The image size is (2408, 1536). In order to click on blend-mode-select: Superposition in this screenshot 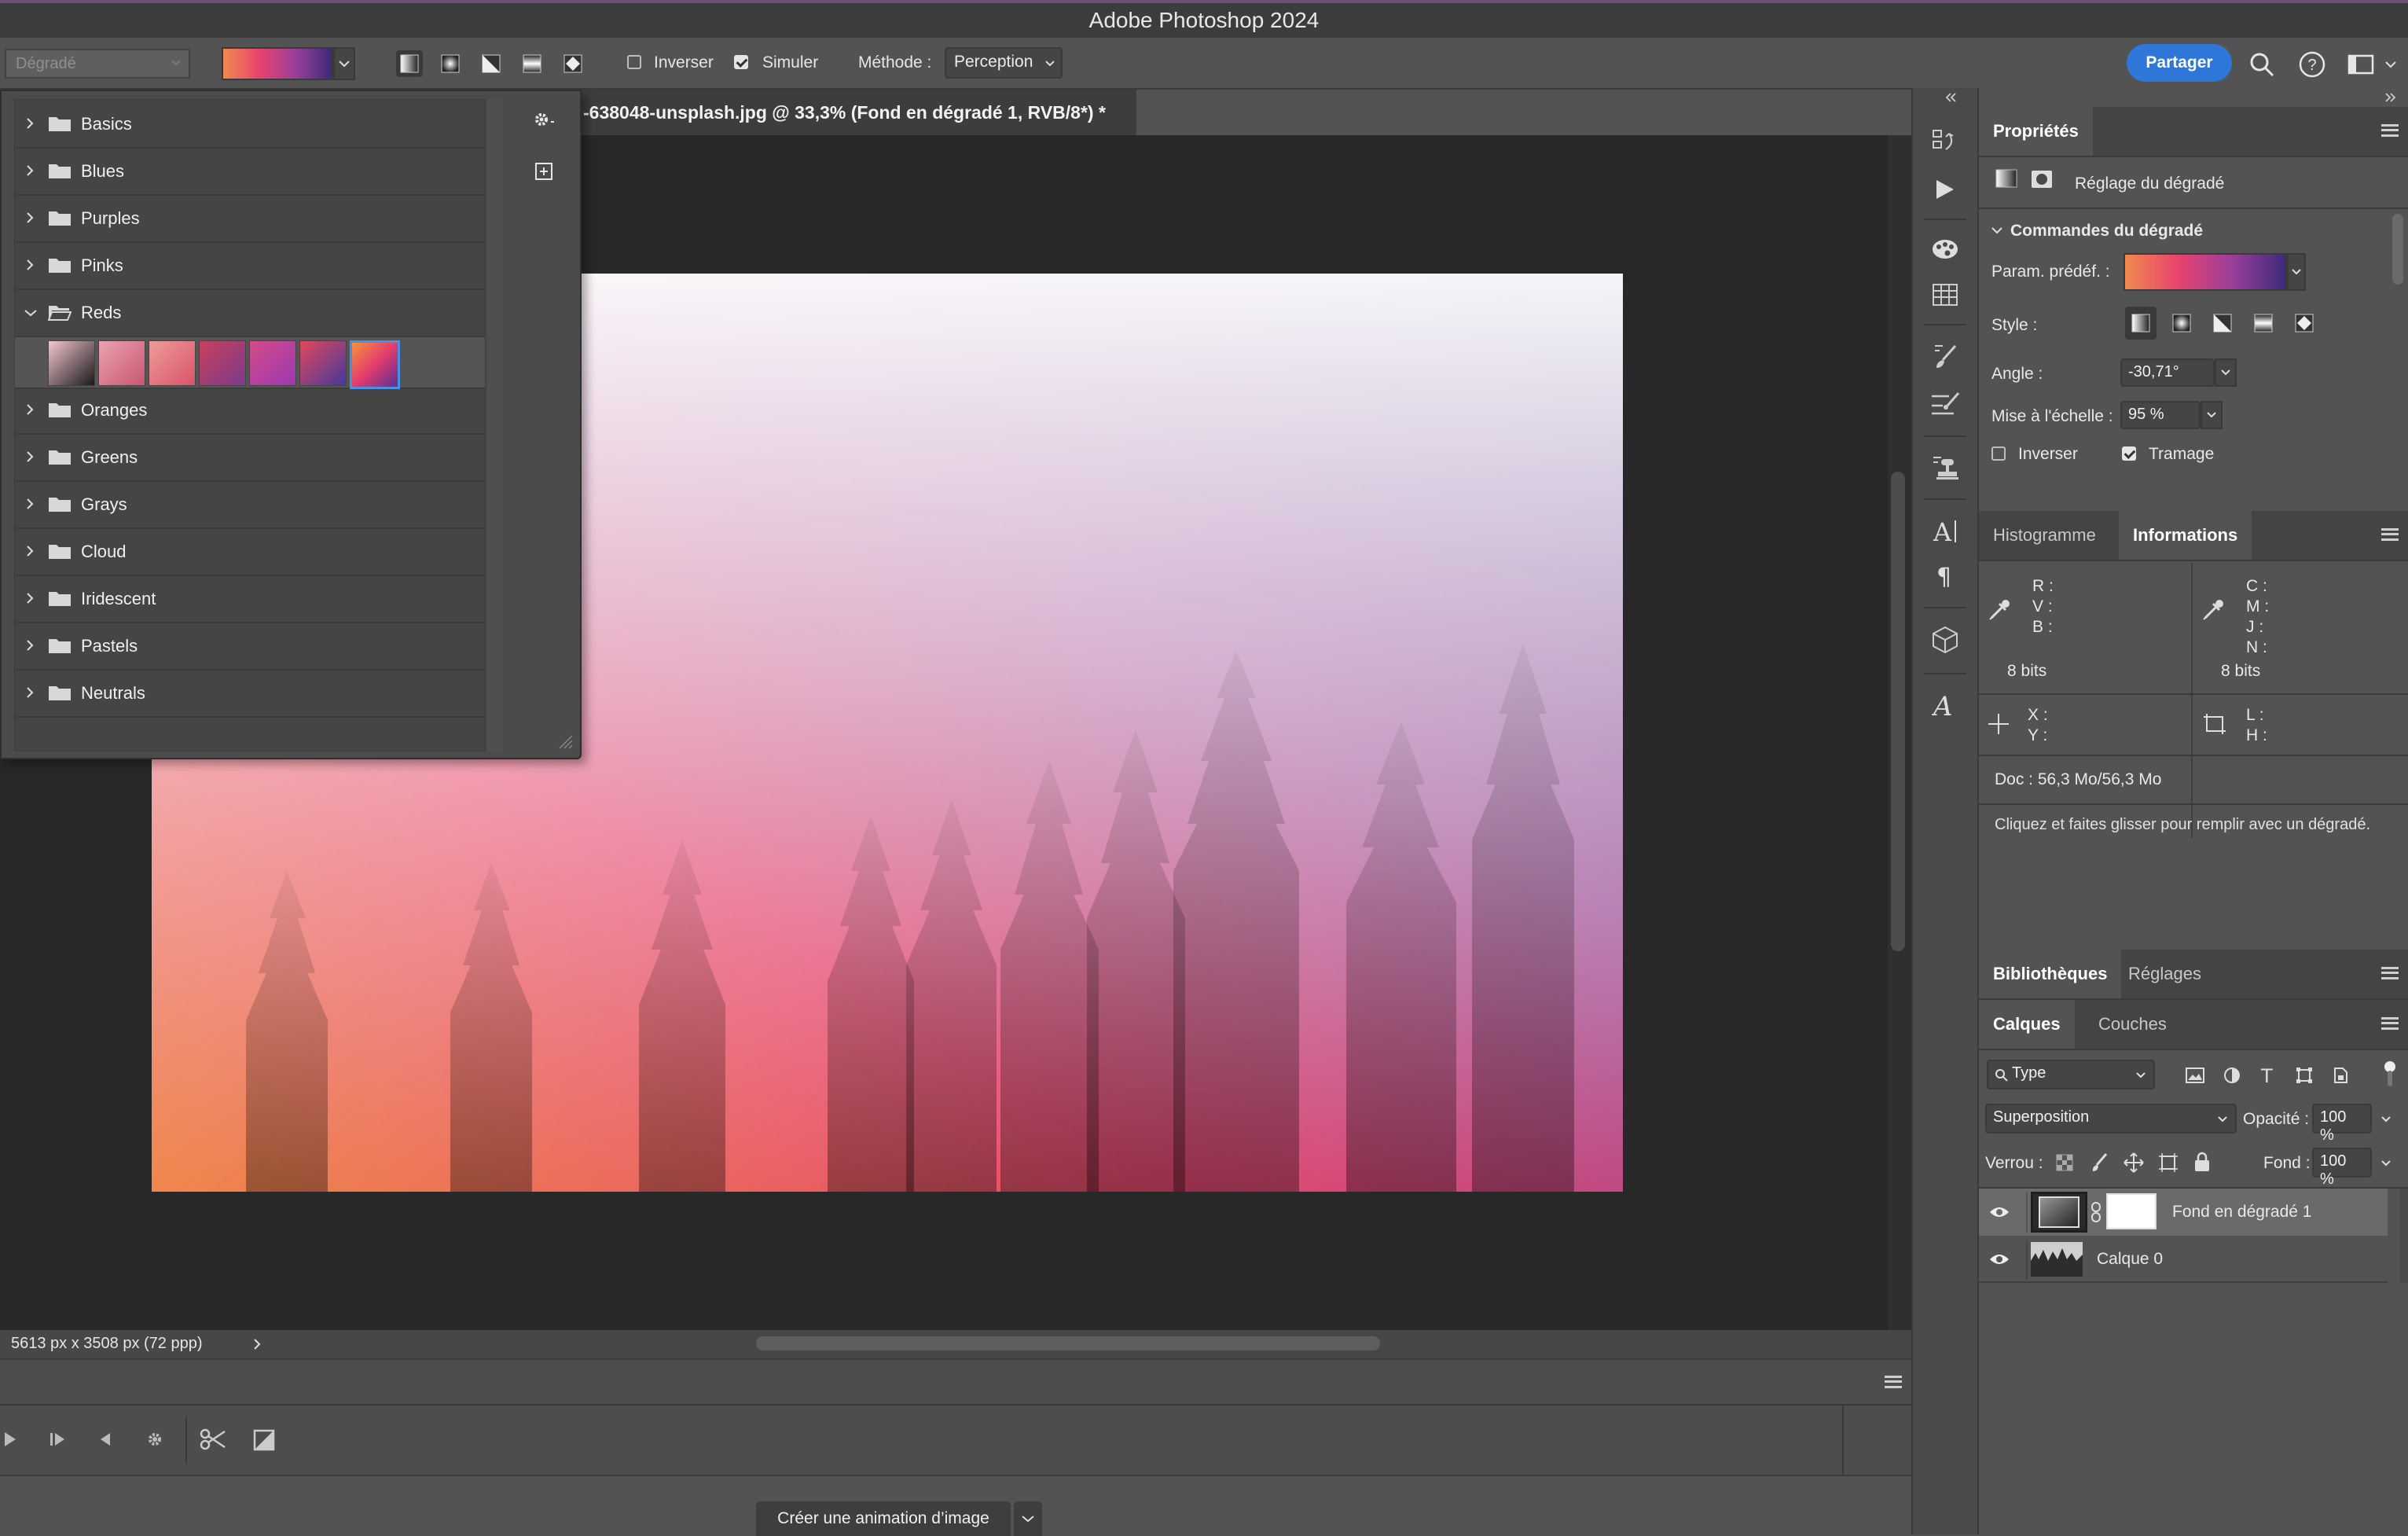, I will do `click(2111, 1119)`.